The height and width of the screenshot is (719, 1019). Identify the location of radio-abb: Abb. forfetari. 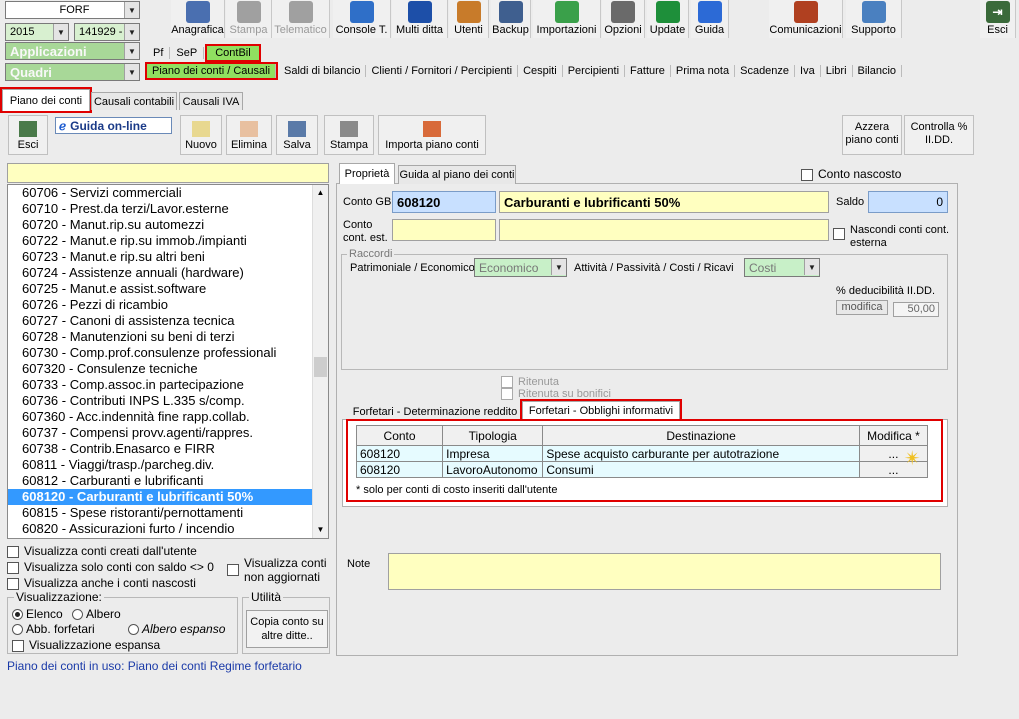
(53, 629).